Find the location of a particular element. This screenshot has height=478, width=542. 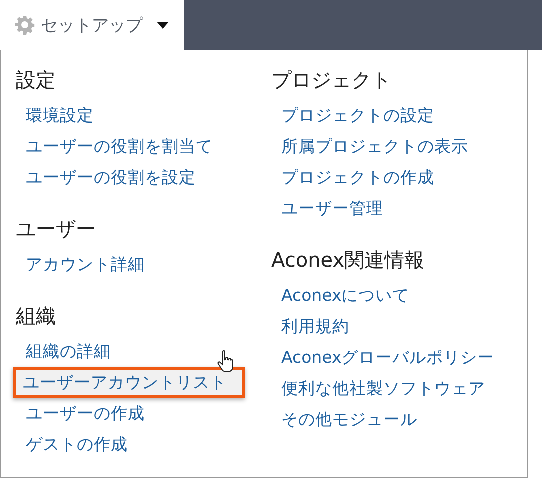

menu-link: 所属プロジェクトの表示 is located at coordinates (375, 146).